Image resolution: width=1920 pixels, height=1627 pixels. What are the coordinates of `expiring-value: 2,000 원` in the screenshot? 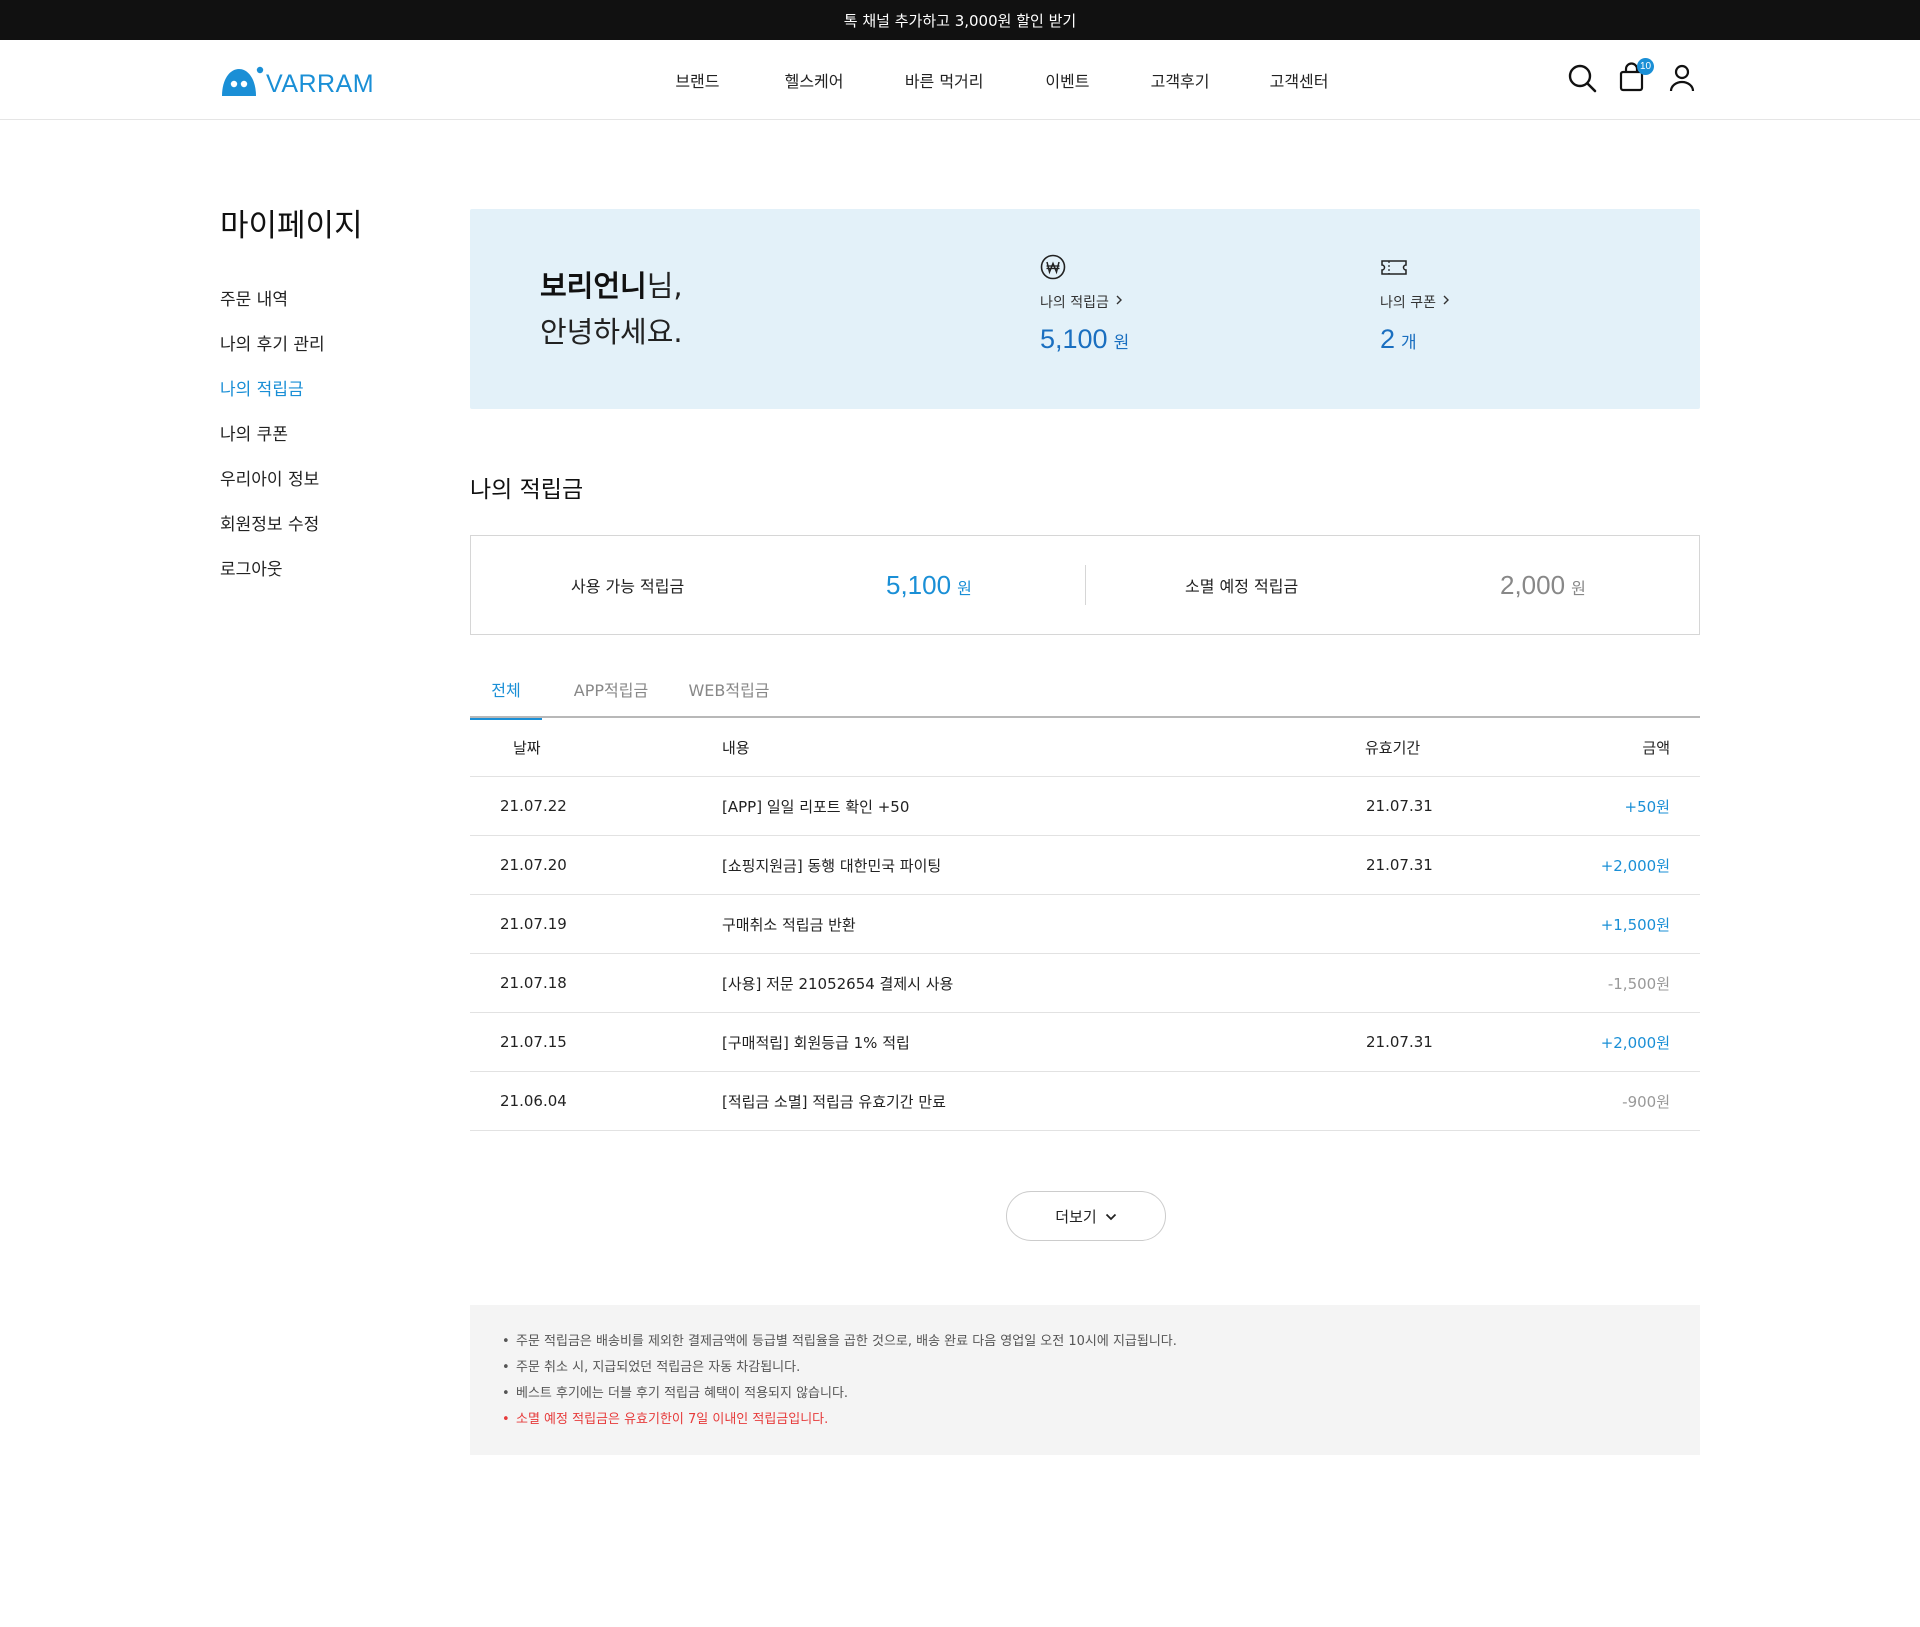 It's located at (1543, 584).